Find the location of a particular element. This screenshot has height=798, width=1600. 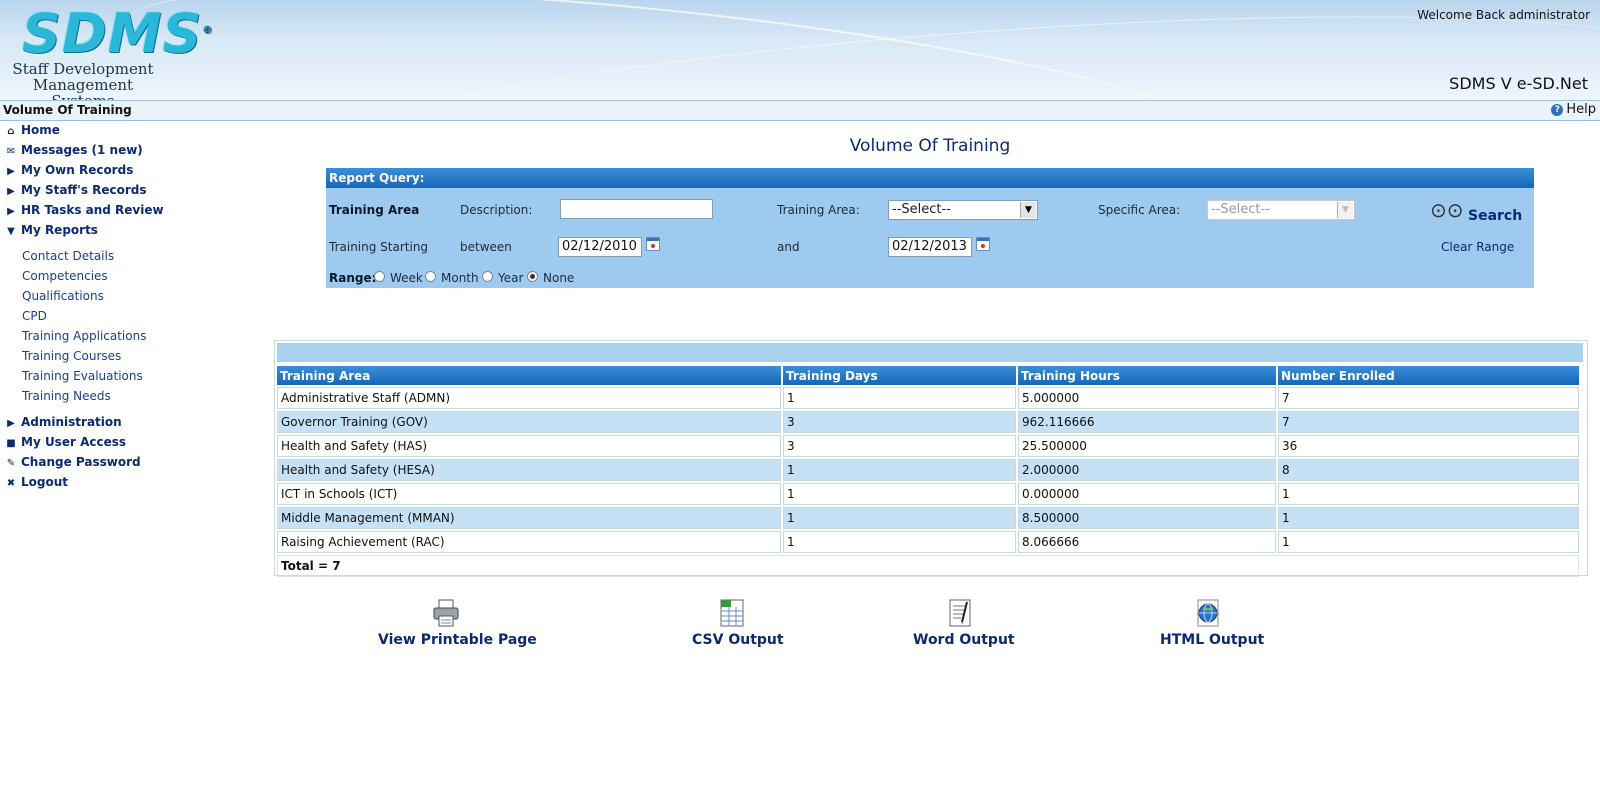

sidebar-item-my-staffs-records: ▶ My Staff's Records is located at coordinates (76, 192).